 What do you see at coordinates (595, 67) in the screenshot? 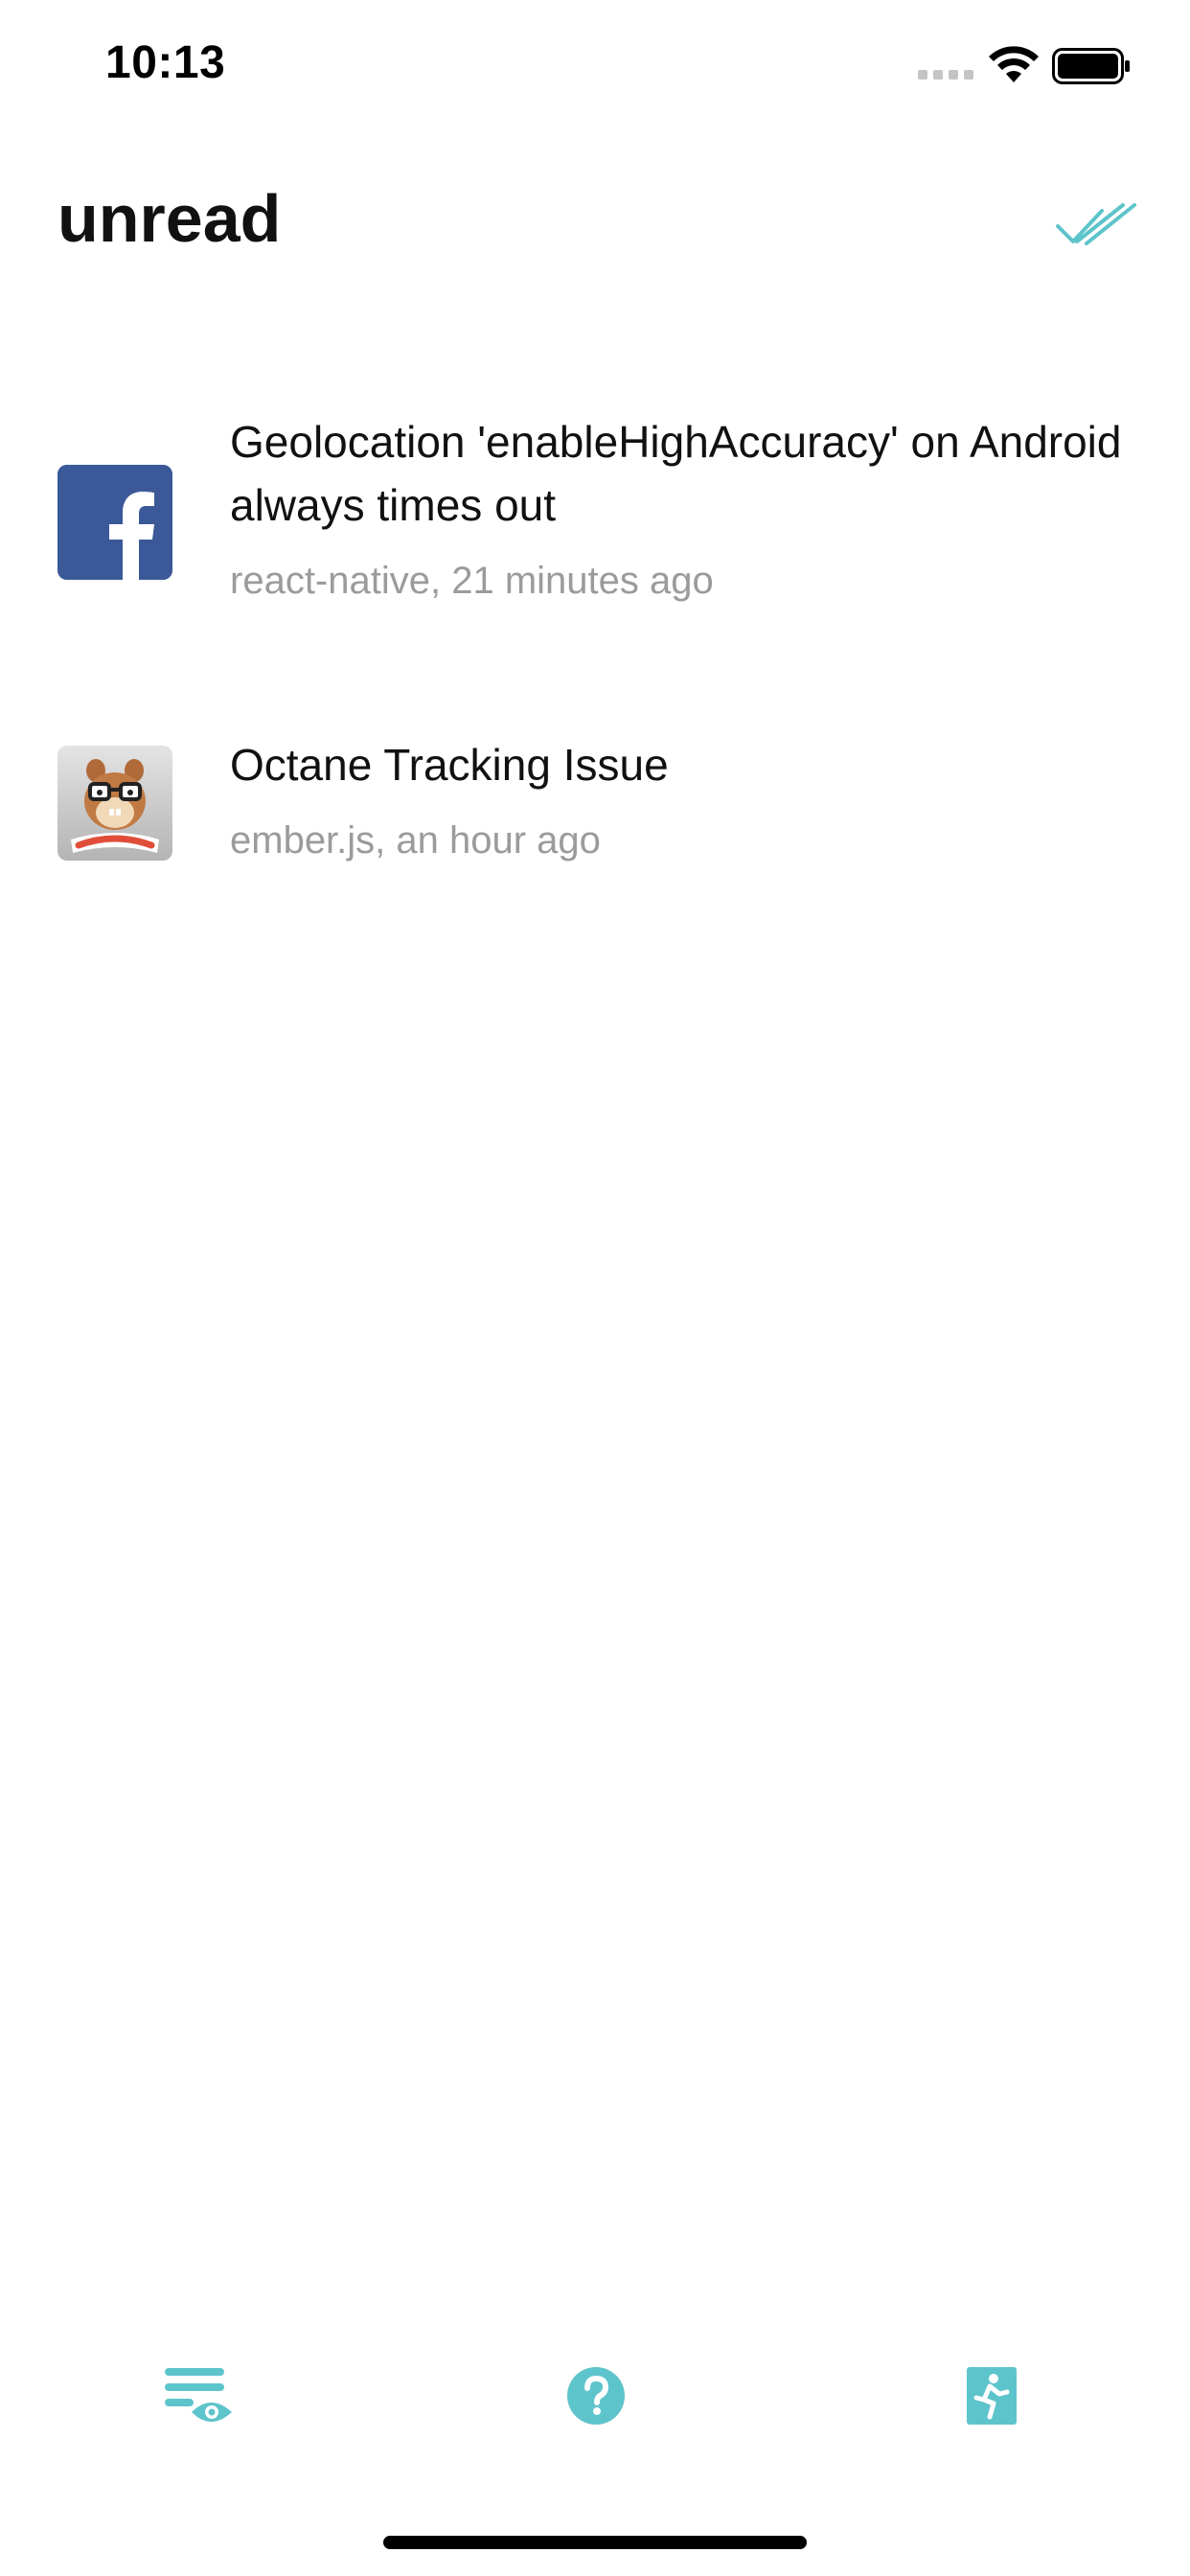
I see `status-bar: 10:13` at bounding box center [595, 67].